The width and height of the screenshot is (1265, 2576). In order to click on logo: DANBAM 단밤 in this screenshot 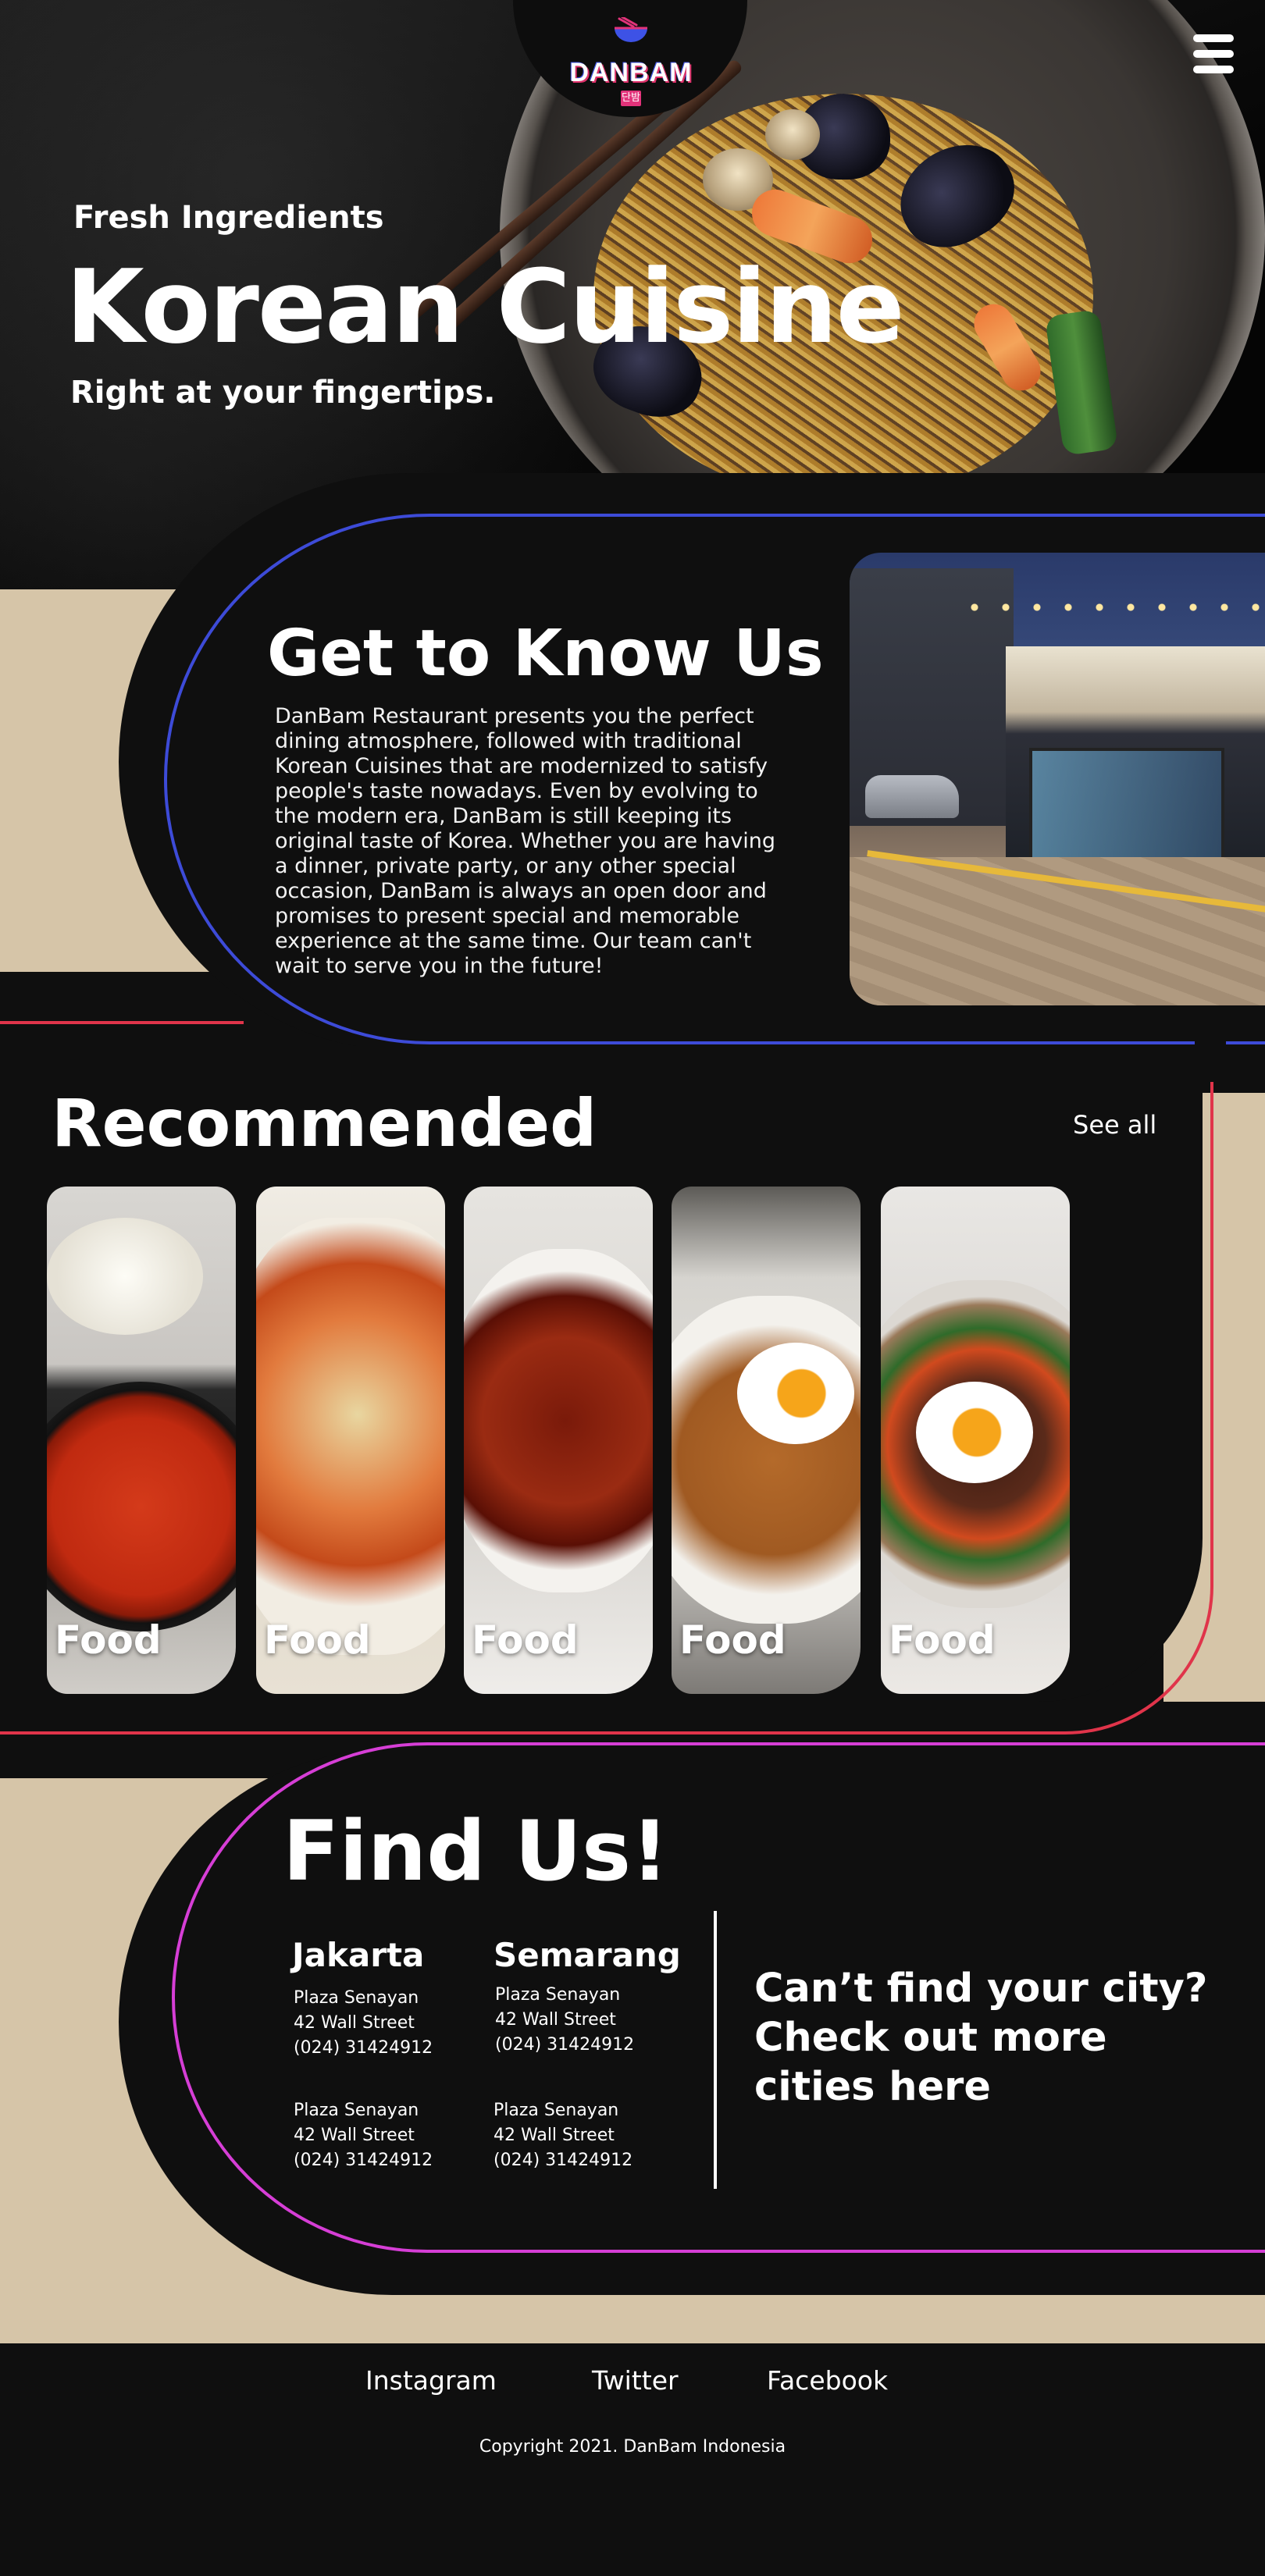, I will do `click(631, 57)`.